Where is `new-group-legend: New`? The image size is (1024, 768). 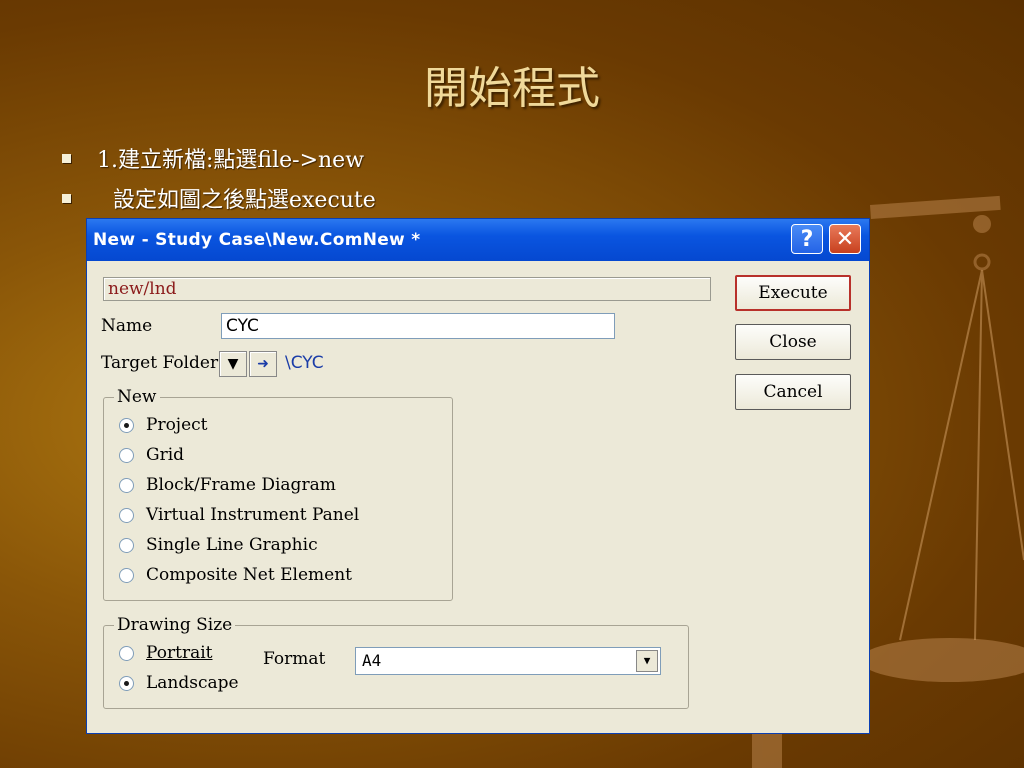 new-group-legend: New is located at coordinates (137, 397).